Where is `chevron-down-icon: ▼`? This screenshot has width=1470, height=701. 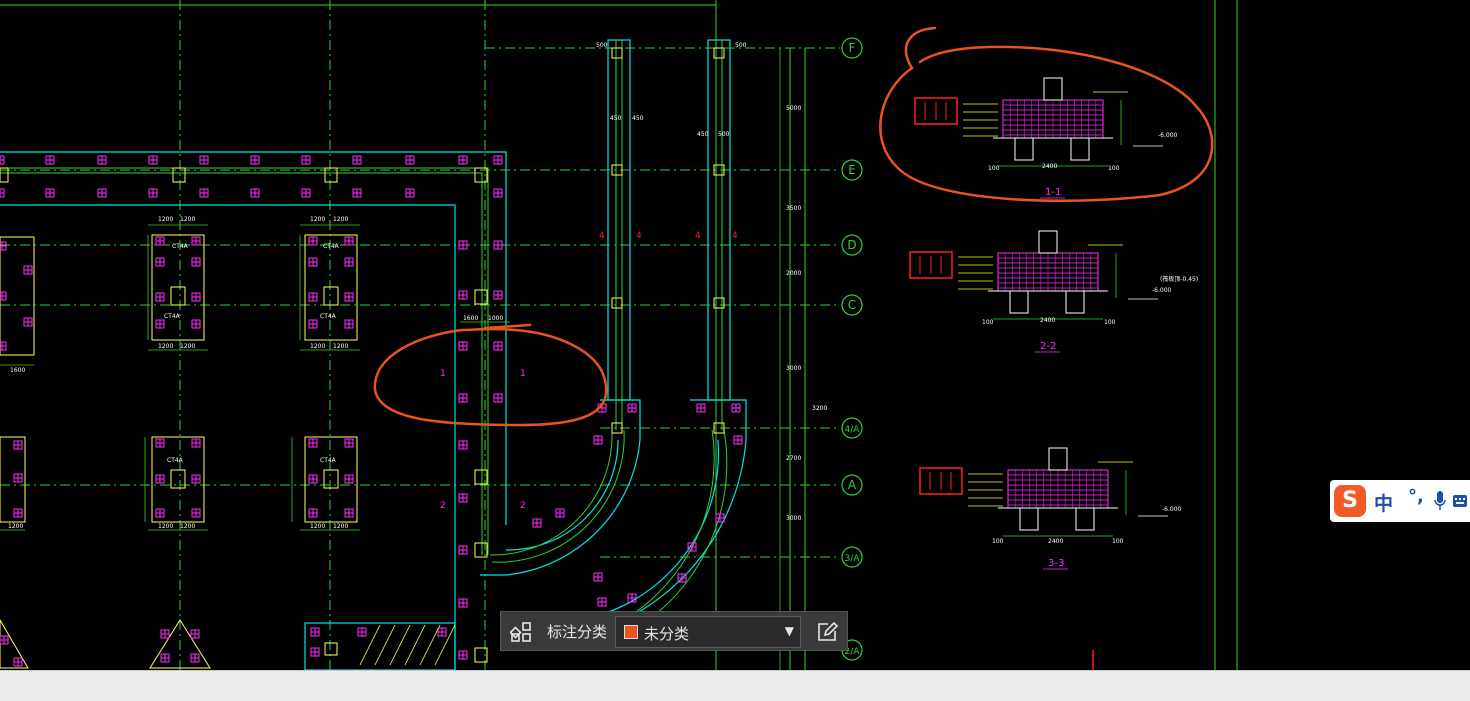
chevron-down-icon: ▼ is located at coordinates (789, 631).